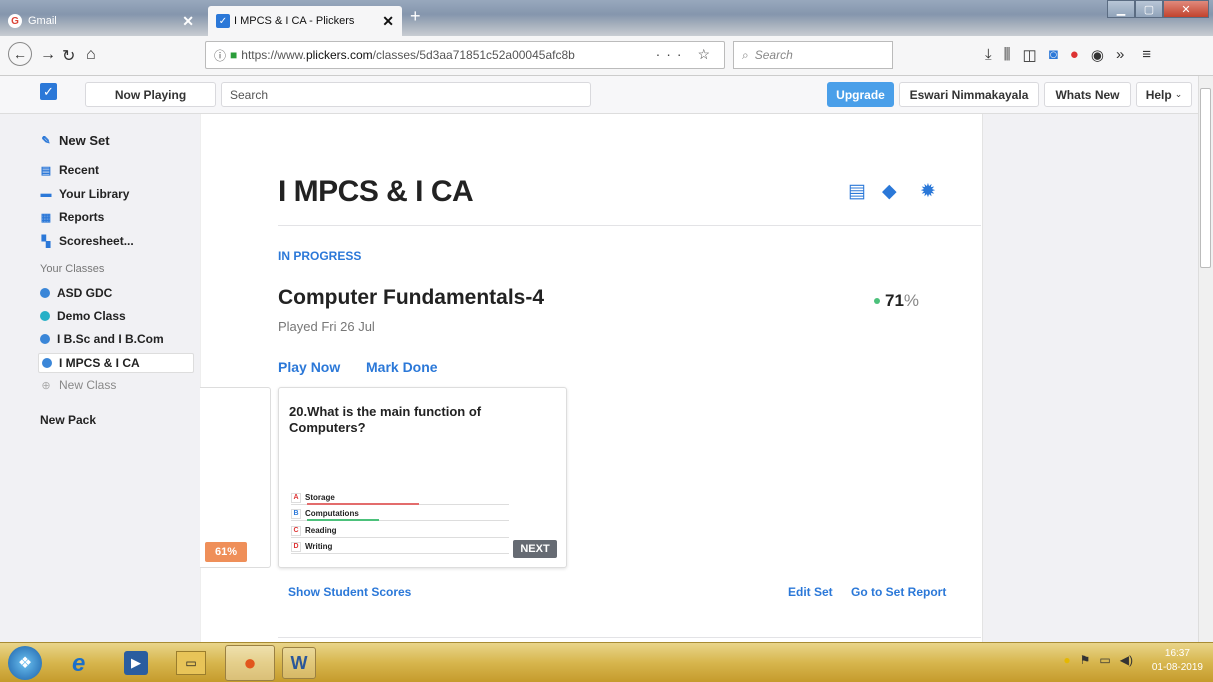 The image size is (1213, 682). Describe the element at coordinates (606, 662) in the screenshot. I see `taskbar: ❖ e ▶ ▭ ● W ● ⚑ ▭ ◀) 16:37 01-08-2019` at that location.